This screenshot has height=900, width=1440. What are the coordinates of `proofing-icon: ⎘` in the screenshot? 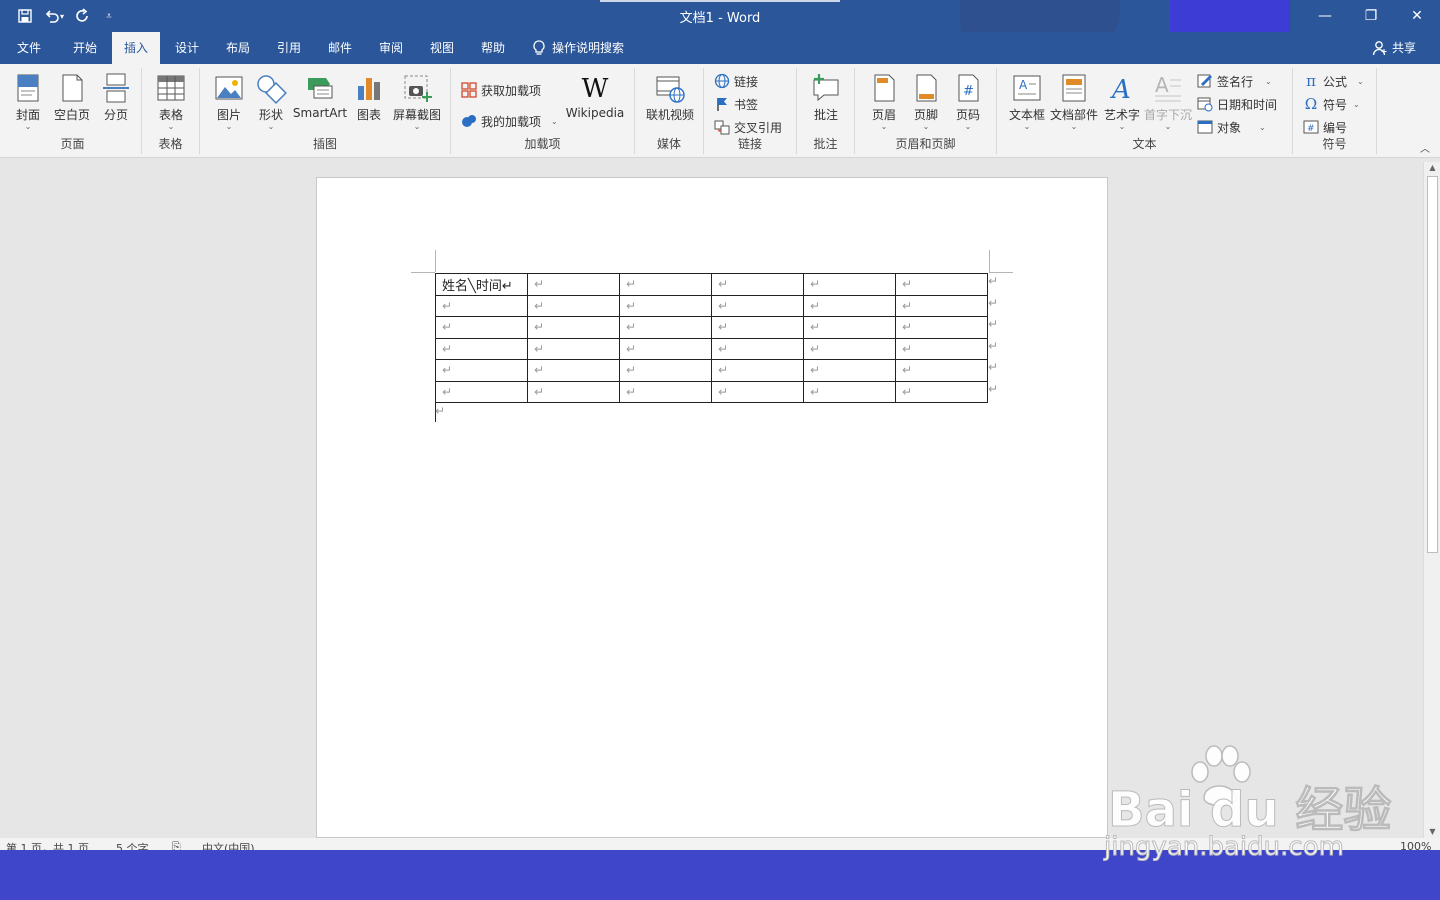 It's located at (176, 845).